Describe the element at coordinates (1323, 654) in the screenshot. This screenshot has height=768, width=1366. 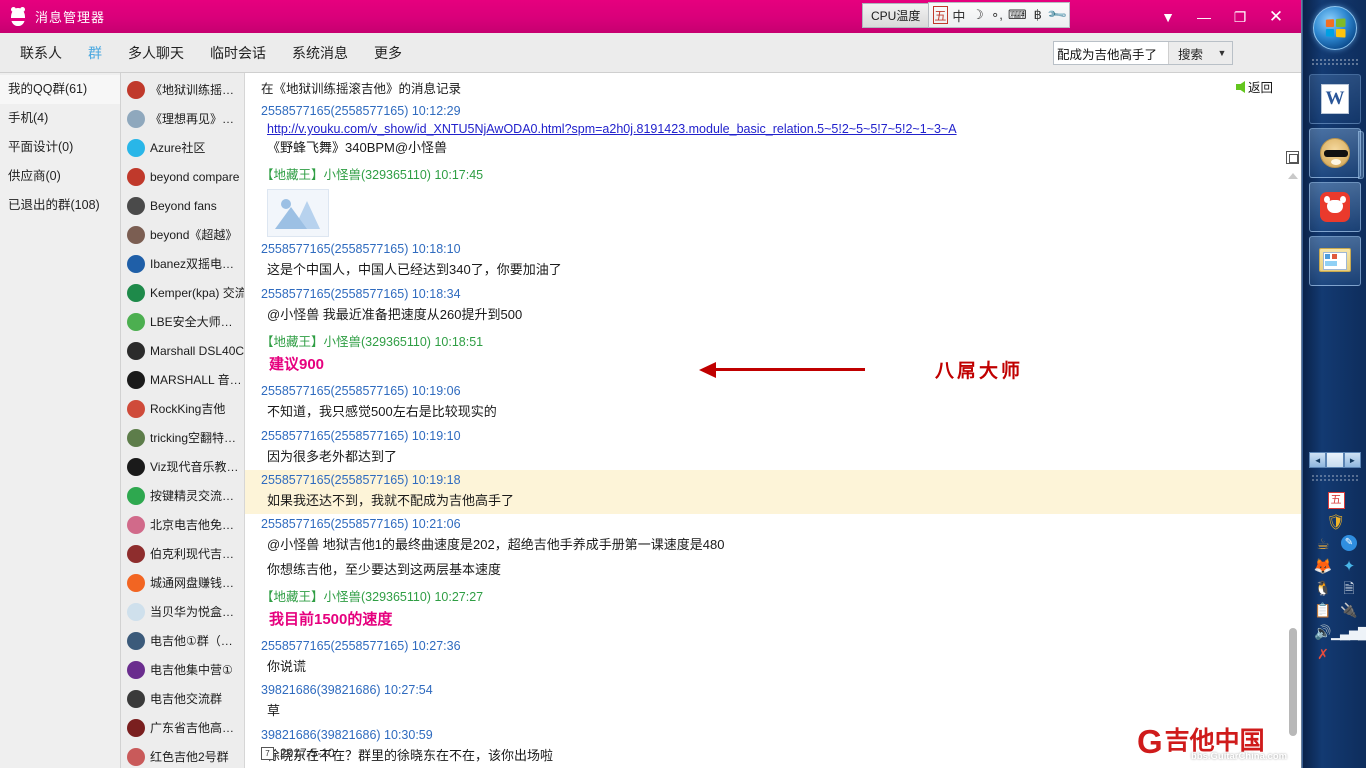
I see `tray-disconnected-icon: ✗` at that location.